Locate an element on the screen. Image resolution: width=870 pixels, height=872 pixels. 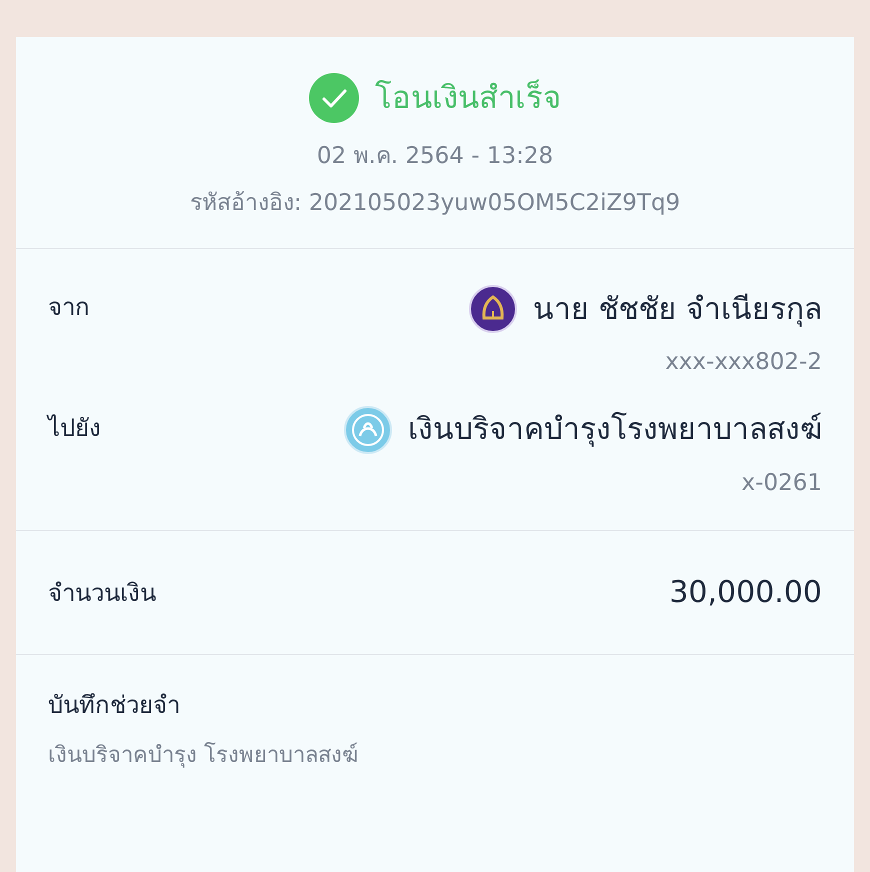
amount-label: จำนวนเงิน is located at coordinates (102, 593).